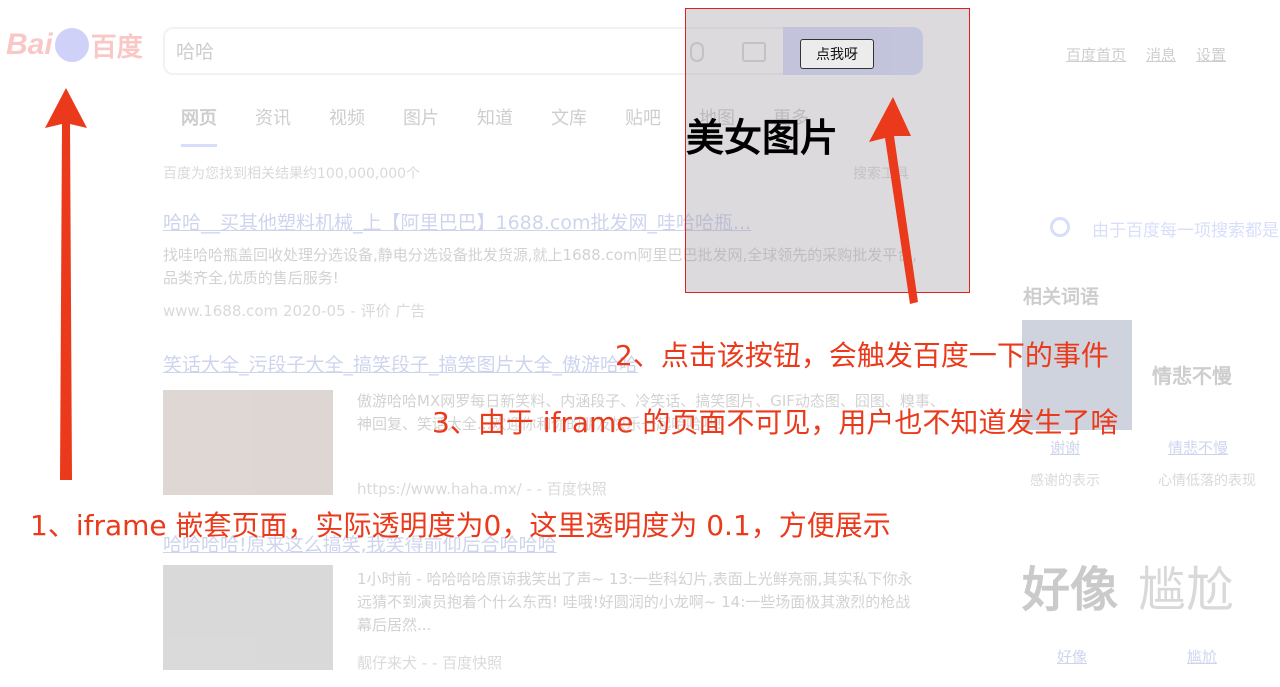 The height and width of the screenshot is (687, 1280). I want to click on tab-web: 网页, so click(199, 125).